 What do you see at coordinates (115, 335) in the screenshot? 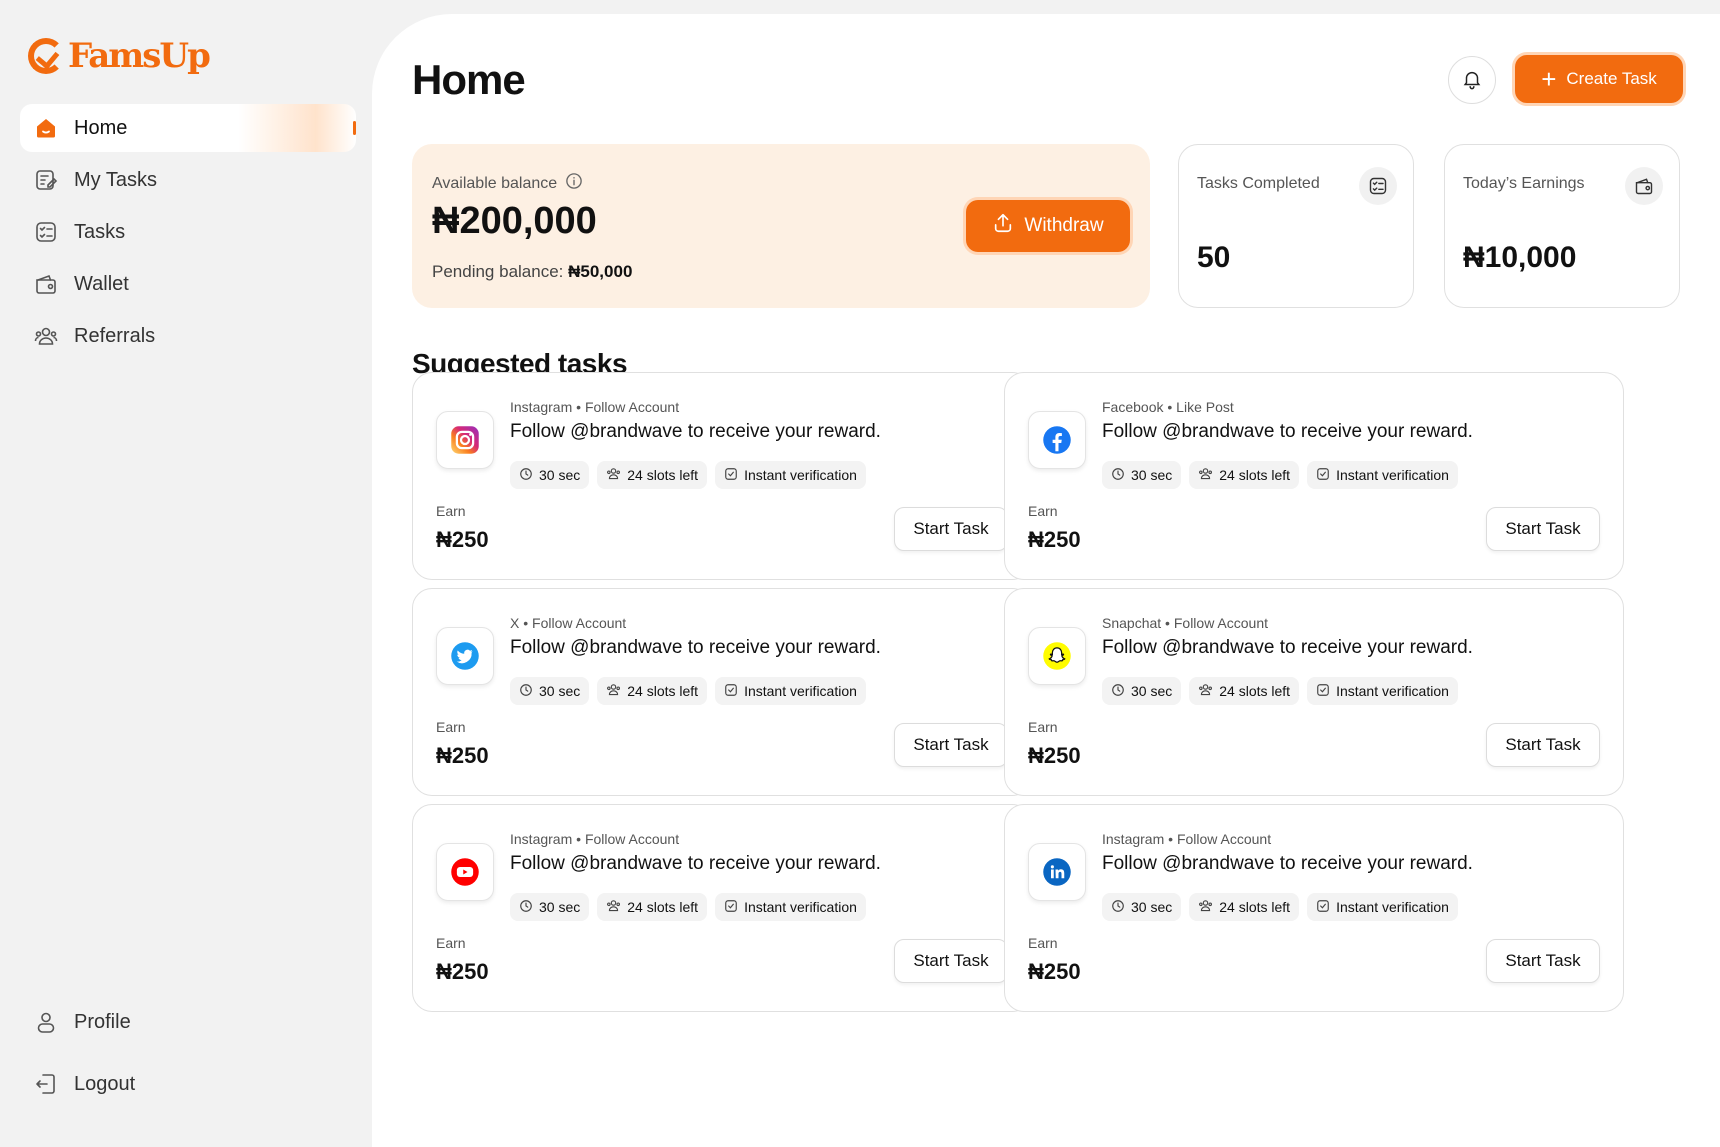
I see `sidebar-item-label: Referrals` at bounding box center [115, 335].